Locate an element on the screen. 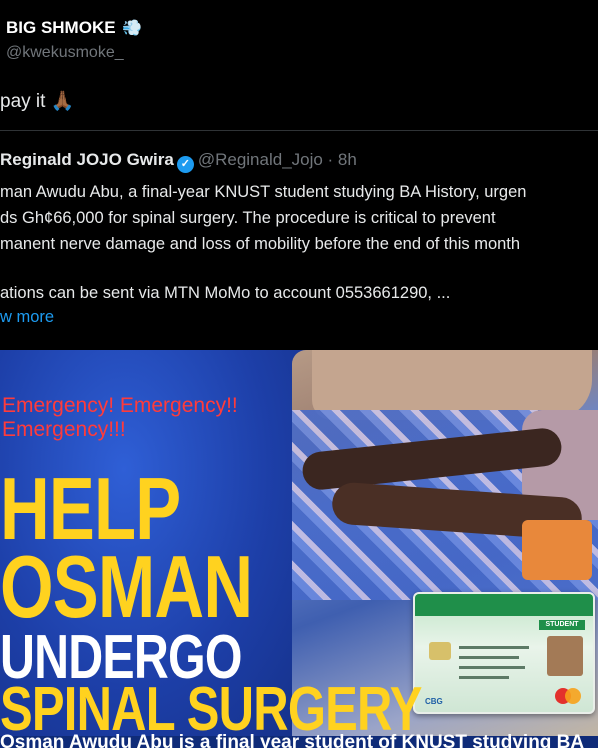 This screenshot has width=598, height=748. quoted-handle-time: @Reginald_Jojo · 8h is located at coordinates (277, 159).